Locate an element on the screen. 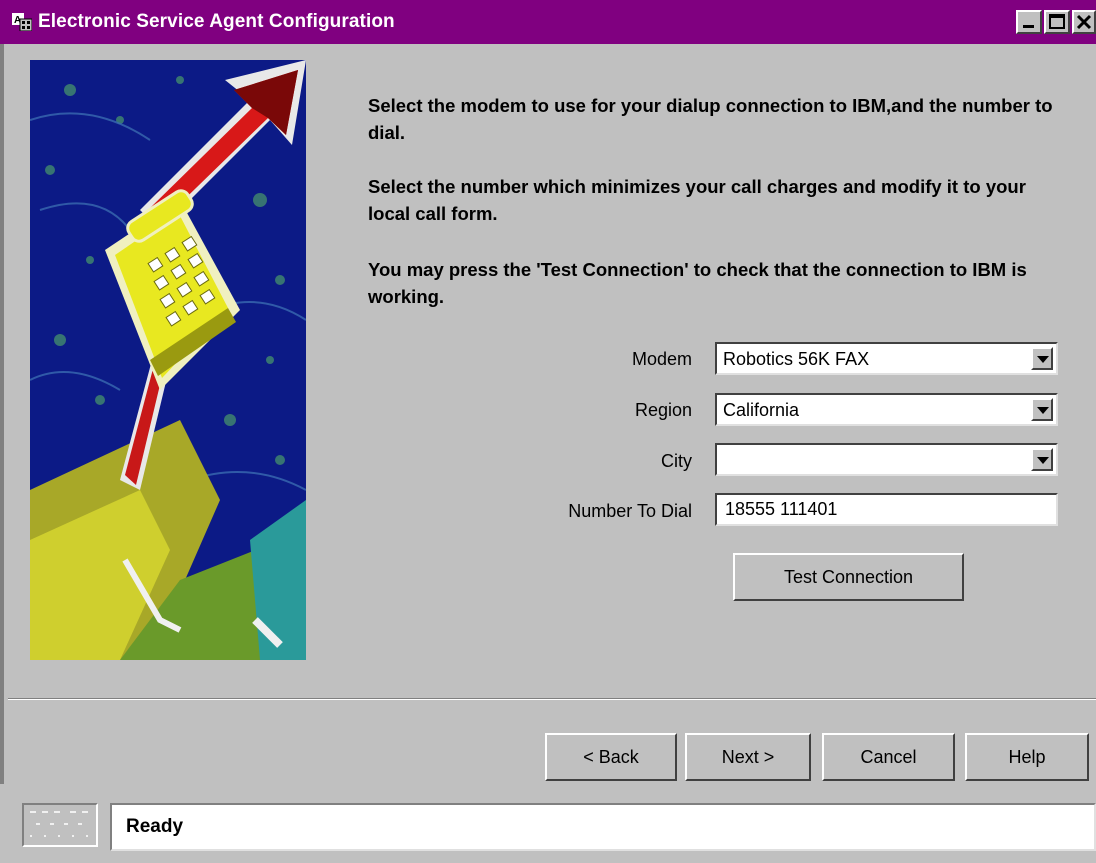 The image size is (1096, 863). city-label: City is located at coordinates (676, 461).